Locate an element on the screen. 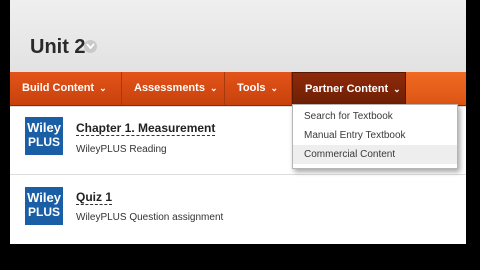 The width and height of the screenshot is (480, 270). content-item-subtitle: WileyPLUS Reading is located at coordinates (121, 149).